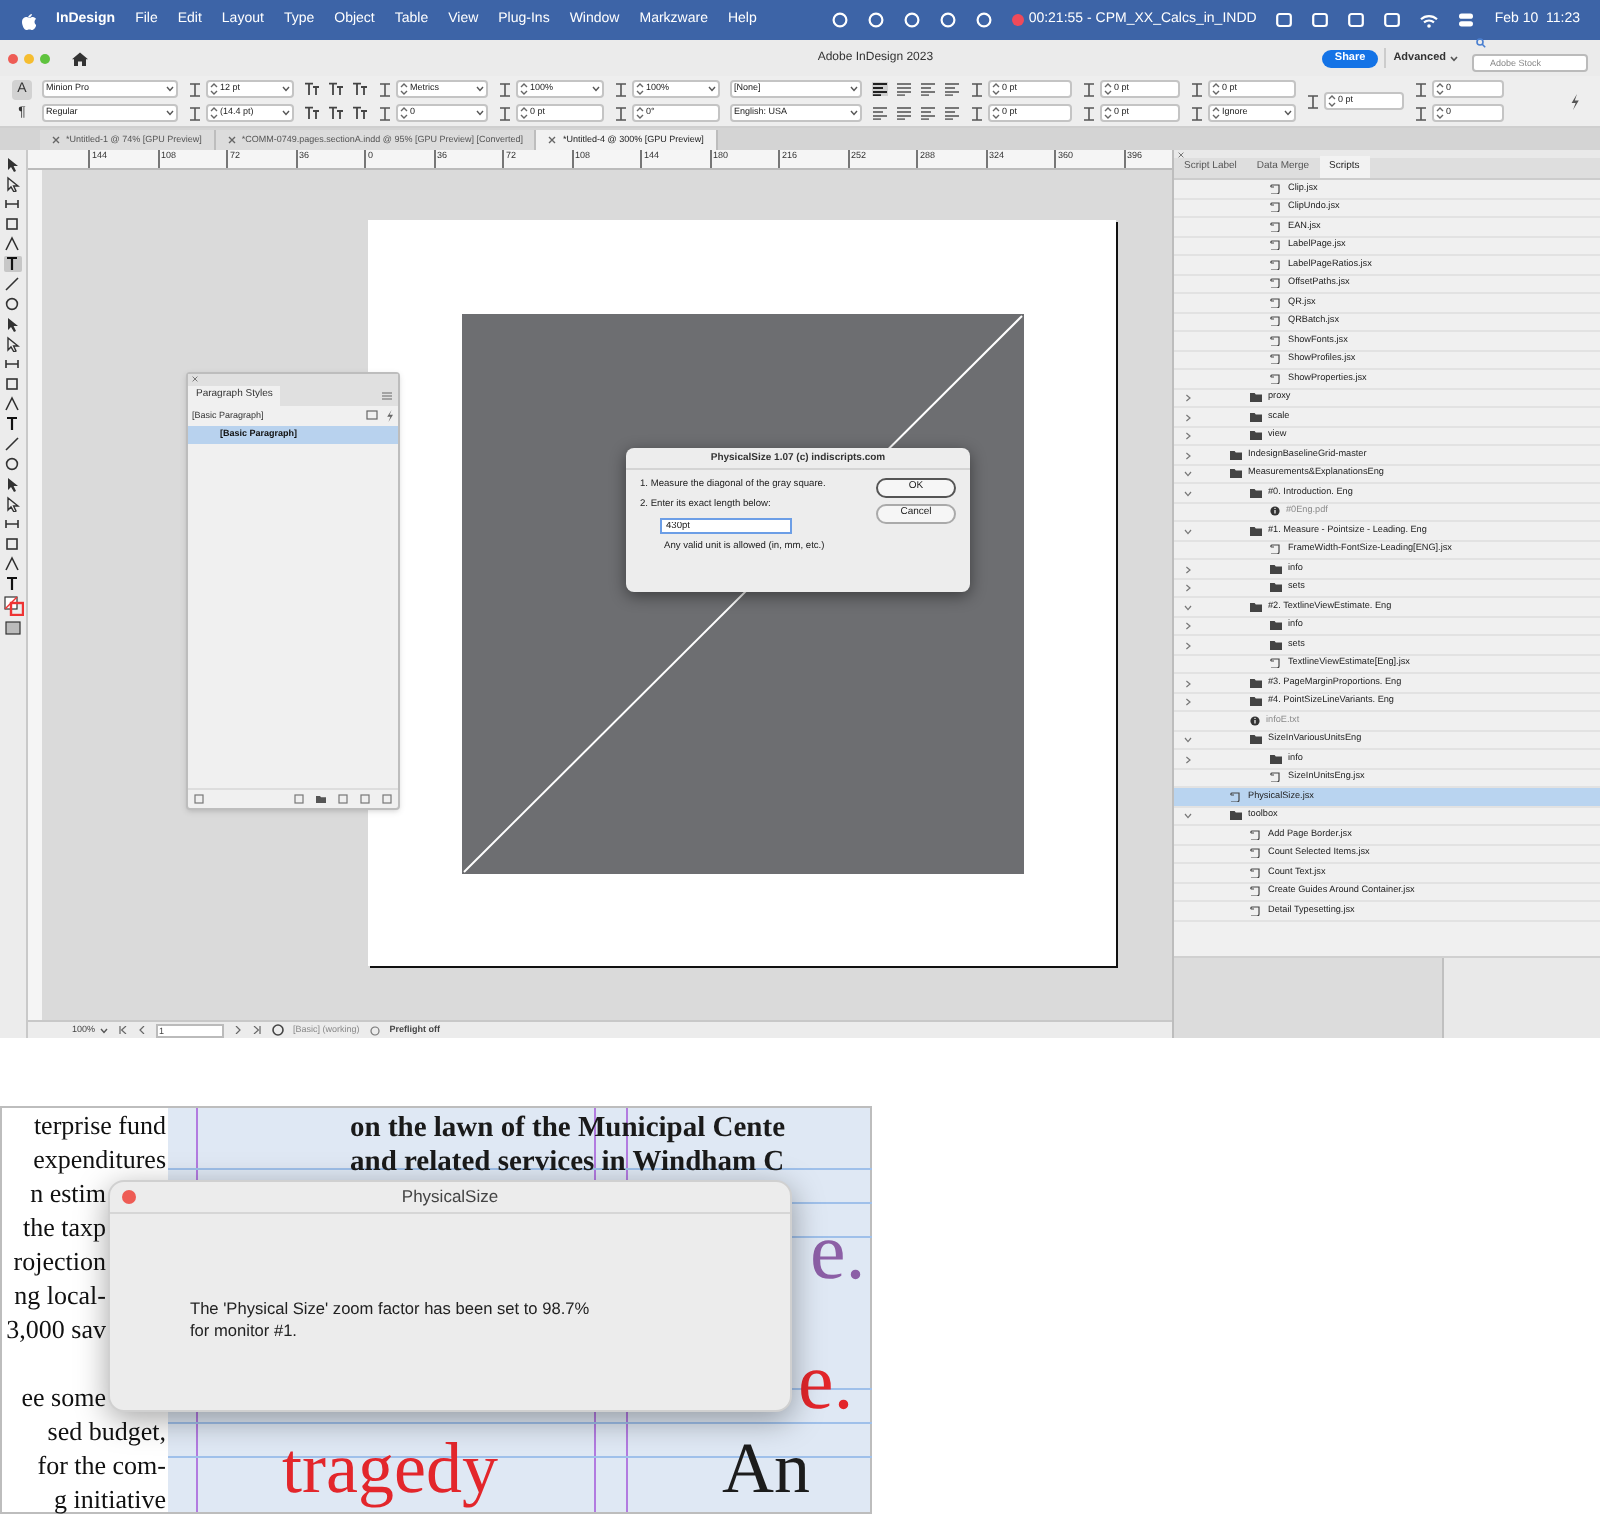 This screenshot has height=1514, width=1600. I want to click on fill-stroke-icon, so click(13, 606).